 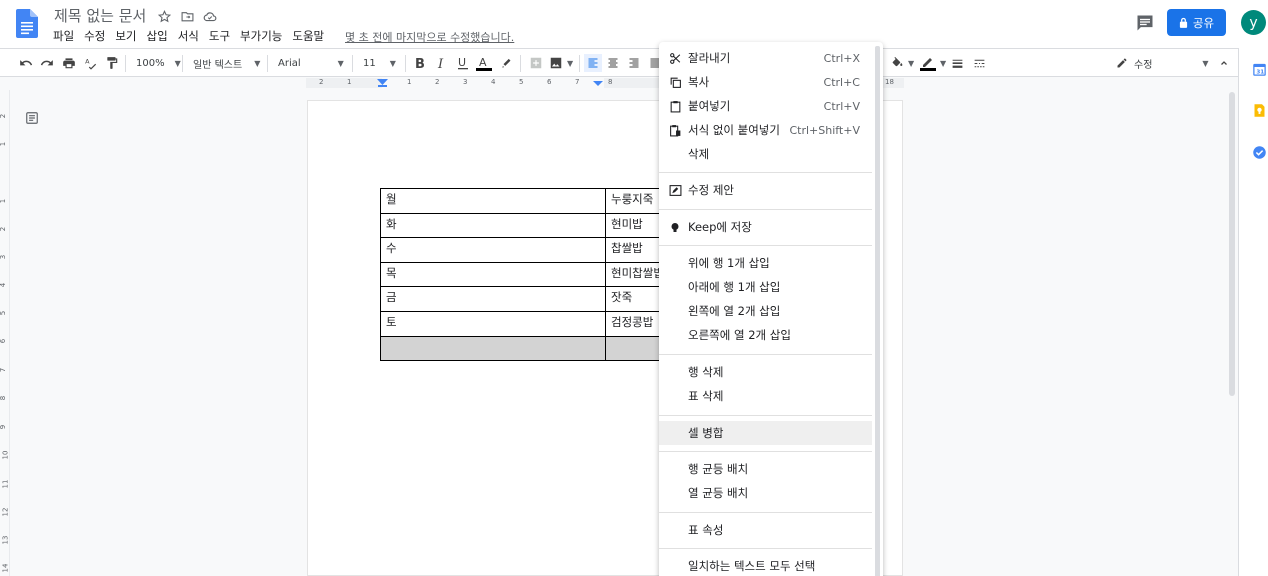 I want to click on menu-tools: 도구, so click(x=219, y=36).